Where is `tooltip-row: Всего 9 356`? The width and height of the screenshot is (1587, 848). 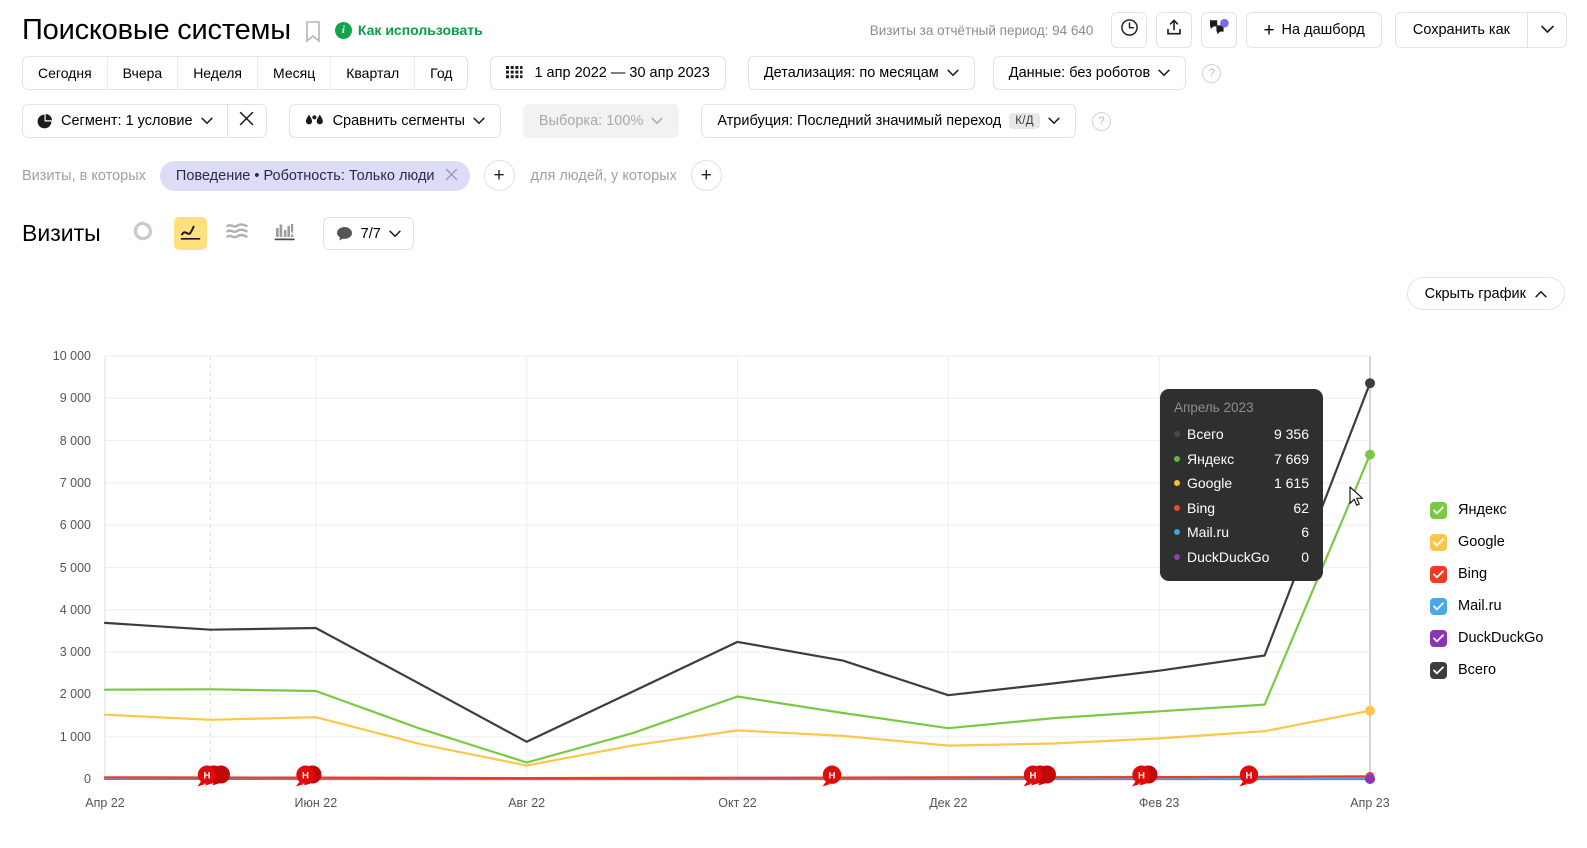
tooltip-row: Всего 9 356 is located at coordinates (1241, 434).